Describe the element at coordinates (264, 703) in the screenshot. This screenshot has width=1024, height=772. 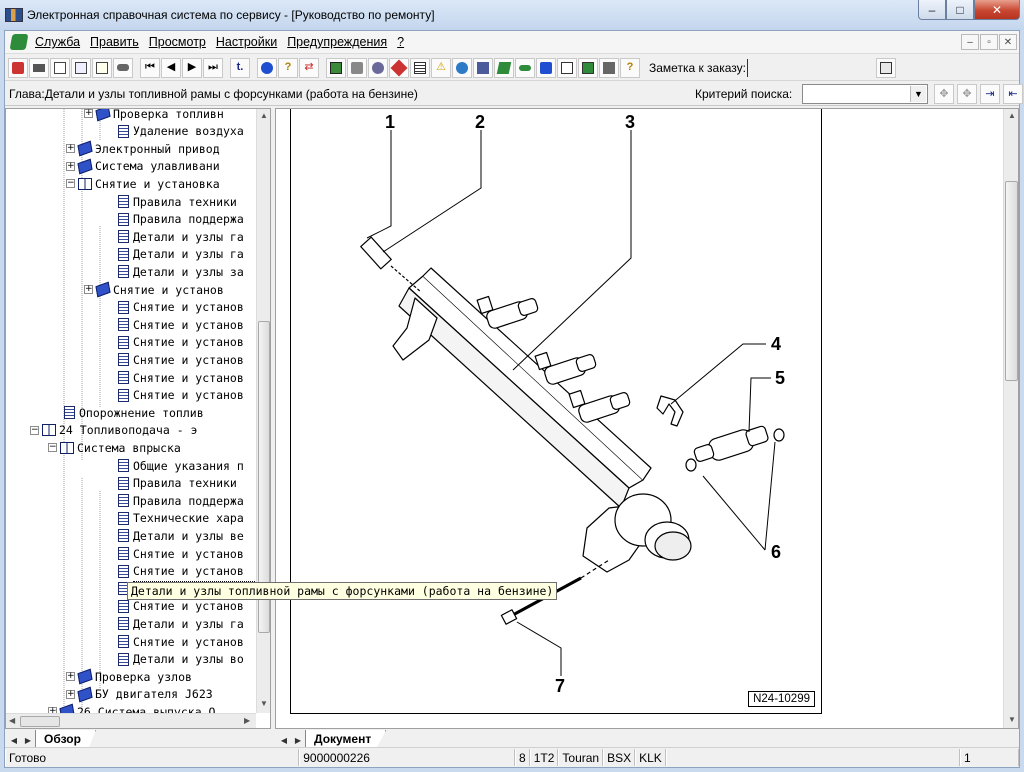
I see `scroll-down-icon: ▼` at that location.